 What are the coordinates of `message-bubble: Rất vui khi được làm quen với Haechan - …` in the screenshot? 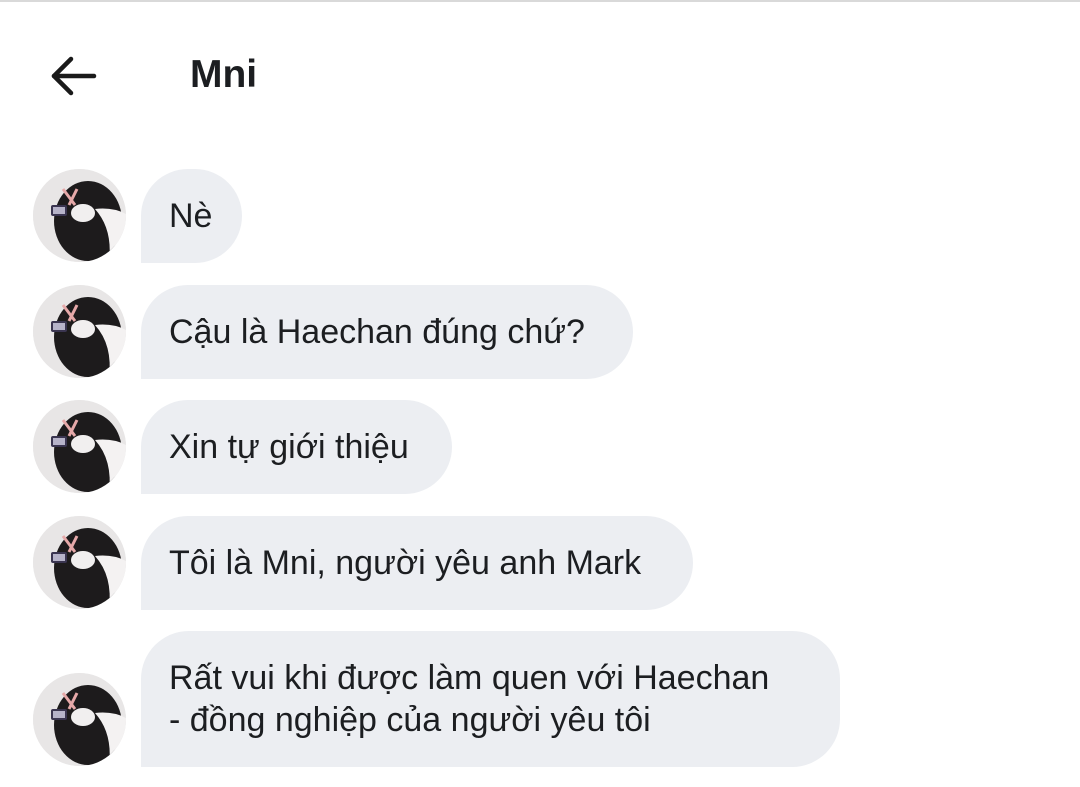 It's located at (490, 699).